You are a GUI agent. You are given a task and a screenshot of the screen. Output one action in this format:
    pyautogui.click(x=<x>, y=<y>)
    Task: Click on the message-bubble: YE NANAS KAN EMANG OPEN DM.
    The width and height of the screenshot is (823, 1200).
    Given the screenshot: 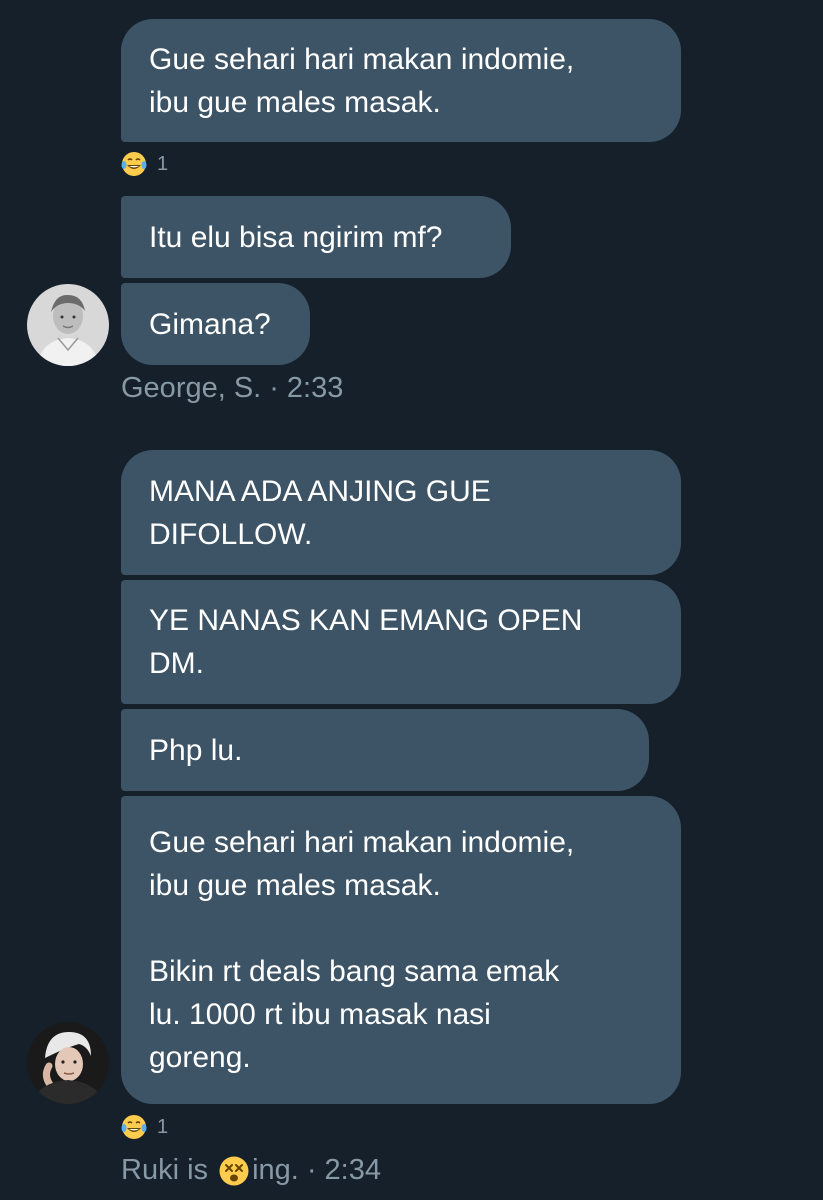 What is the action you would take?
    pyautogui.click(x=401, y=642)
    